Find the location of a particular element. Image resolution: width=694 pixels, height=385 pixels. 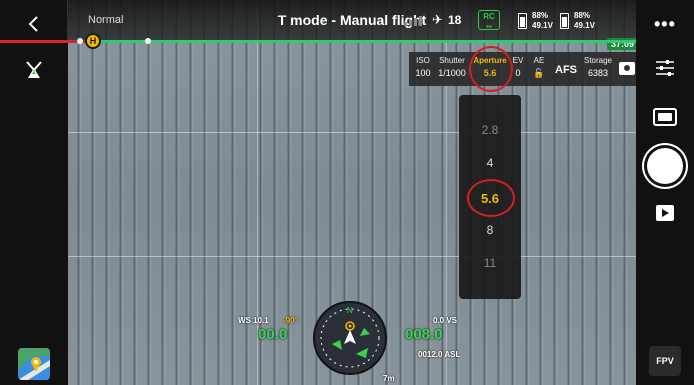

home-point-marker: H is located at coordinates (93, 41).